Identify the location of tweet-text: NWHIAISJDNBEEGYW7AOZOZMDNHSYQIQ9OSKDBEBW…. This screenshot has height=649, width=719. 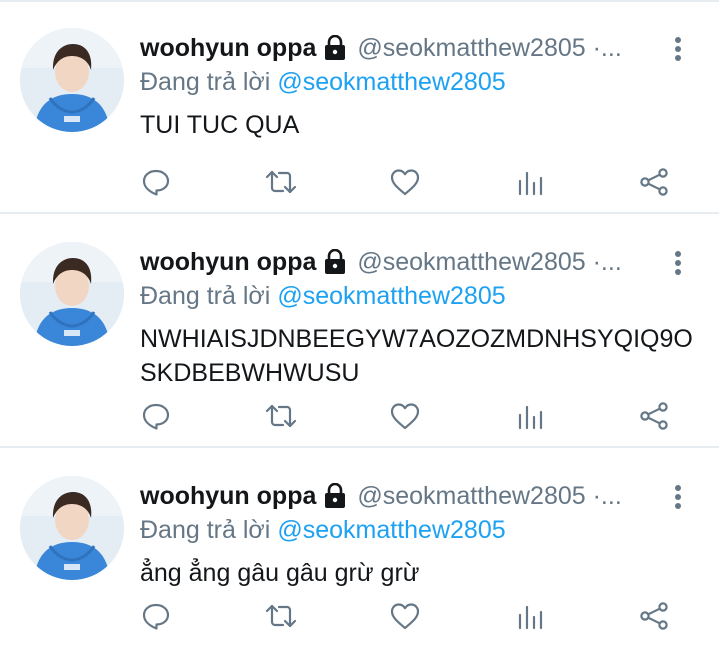
(416, 356).